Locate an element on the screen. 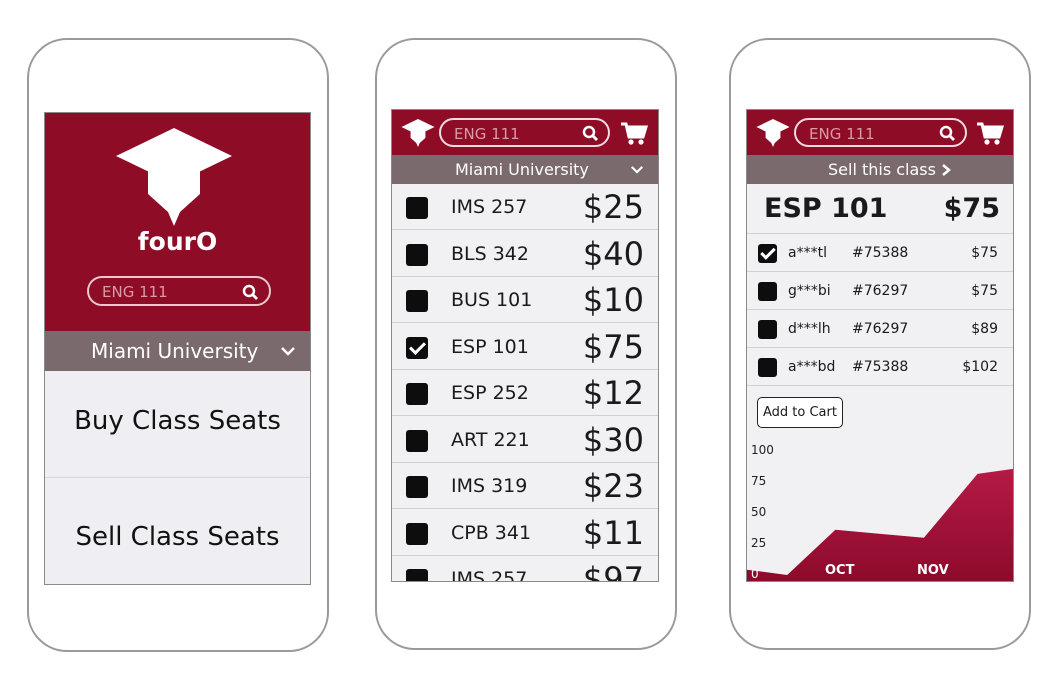  brand-name: fourO is located at coordinates (177, 241).